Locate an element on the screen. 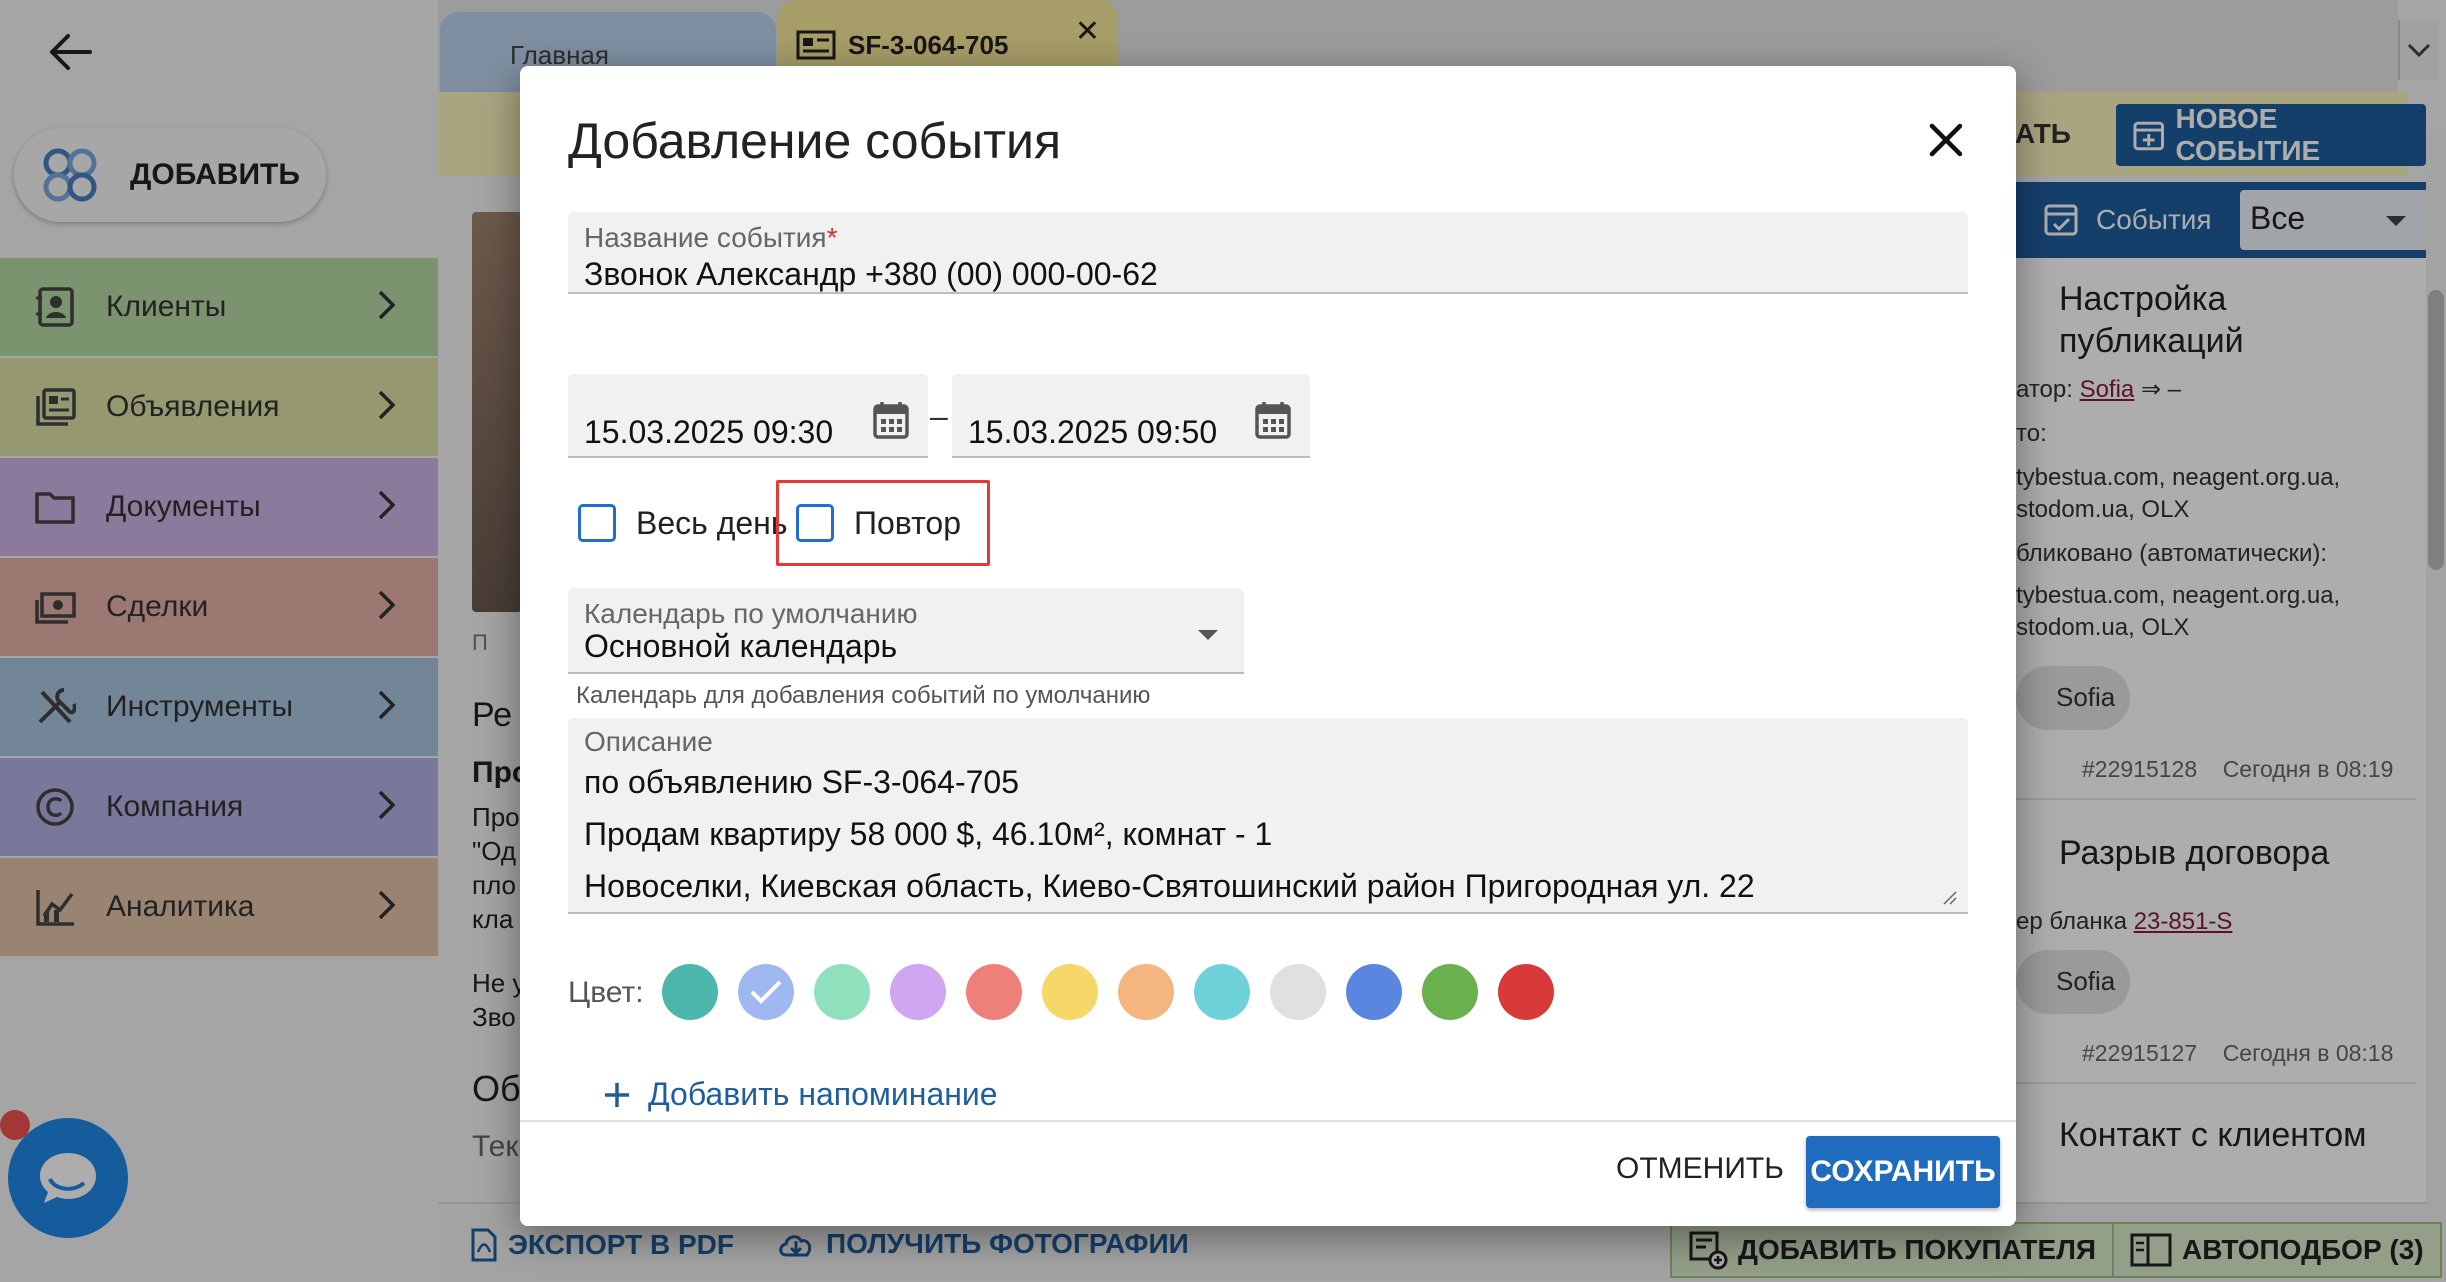 Image resolution: width=2446 pixels, height=1282 pixels. repeat-checkbox is located at coordinates (815, 523).